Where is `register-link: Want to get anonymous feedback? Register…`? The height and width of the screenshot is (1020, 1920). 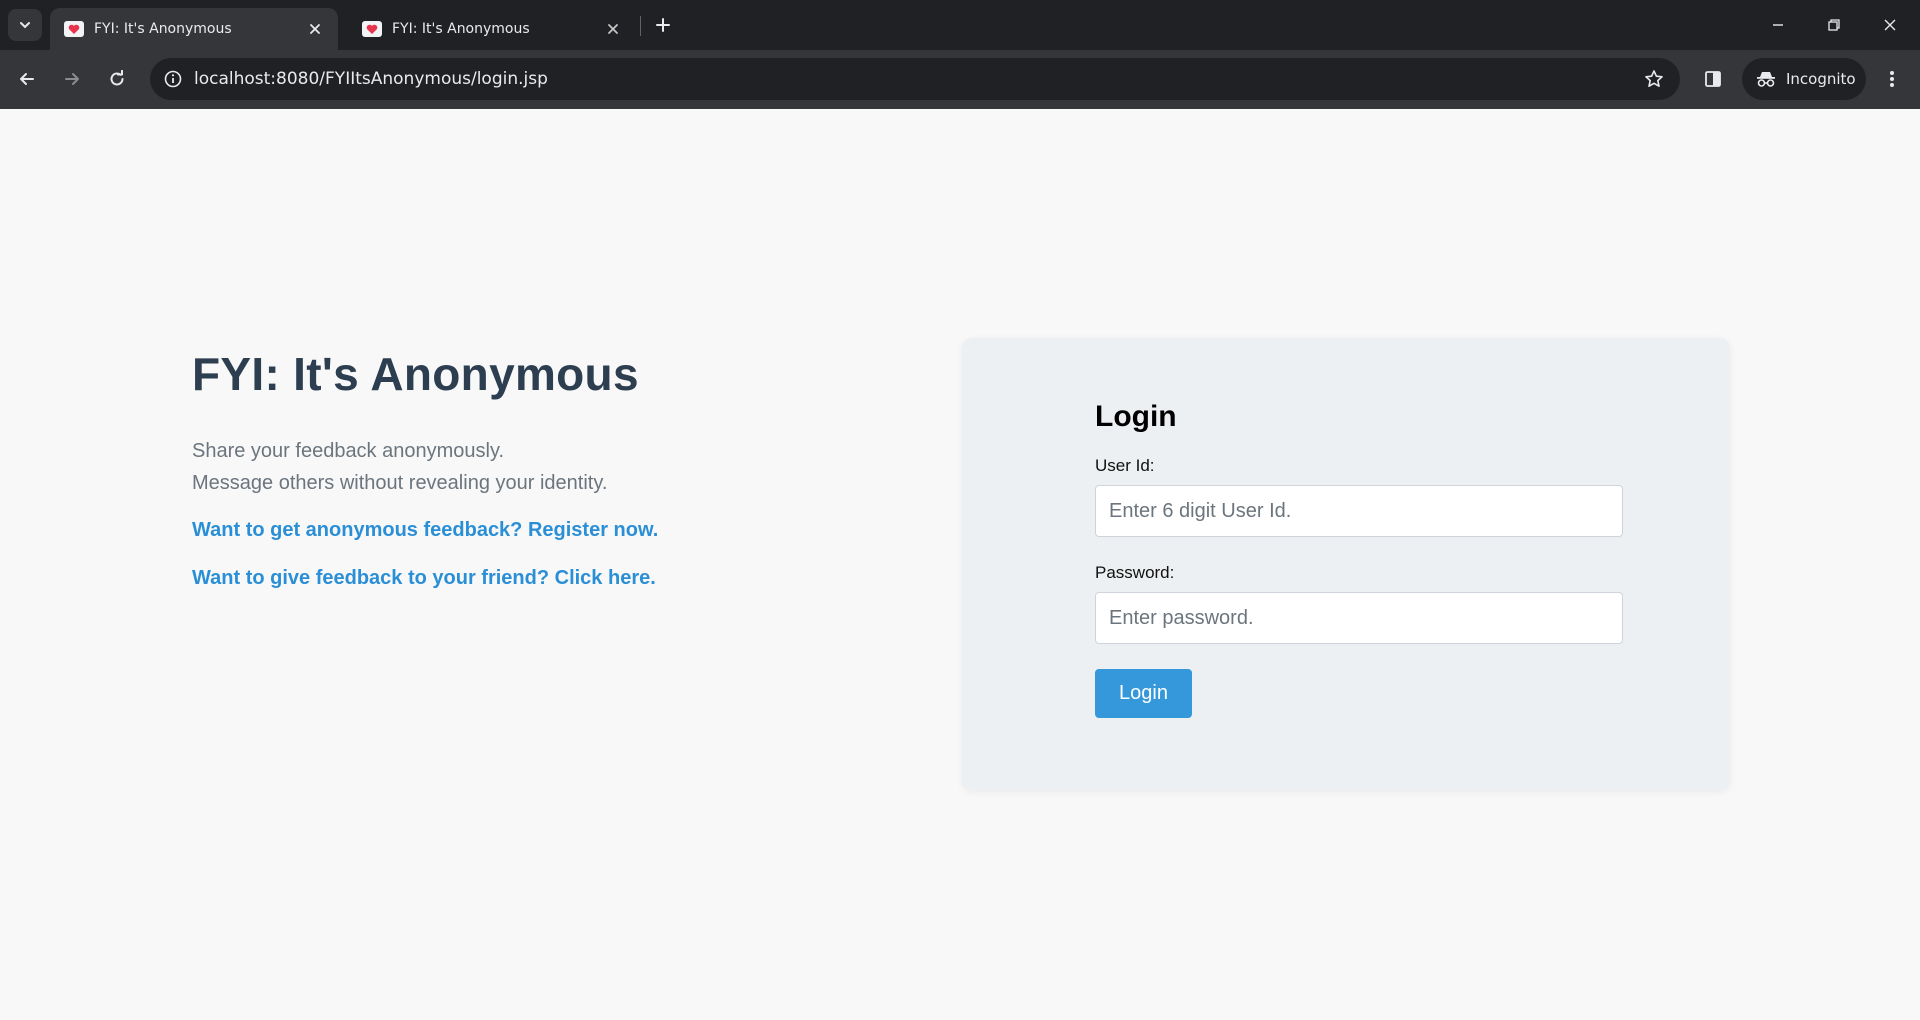 register-link: Want to get anonymous feedback? Register… is located at coordinates (572, 530).